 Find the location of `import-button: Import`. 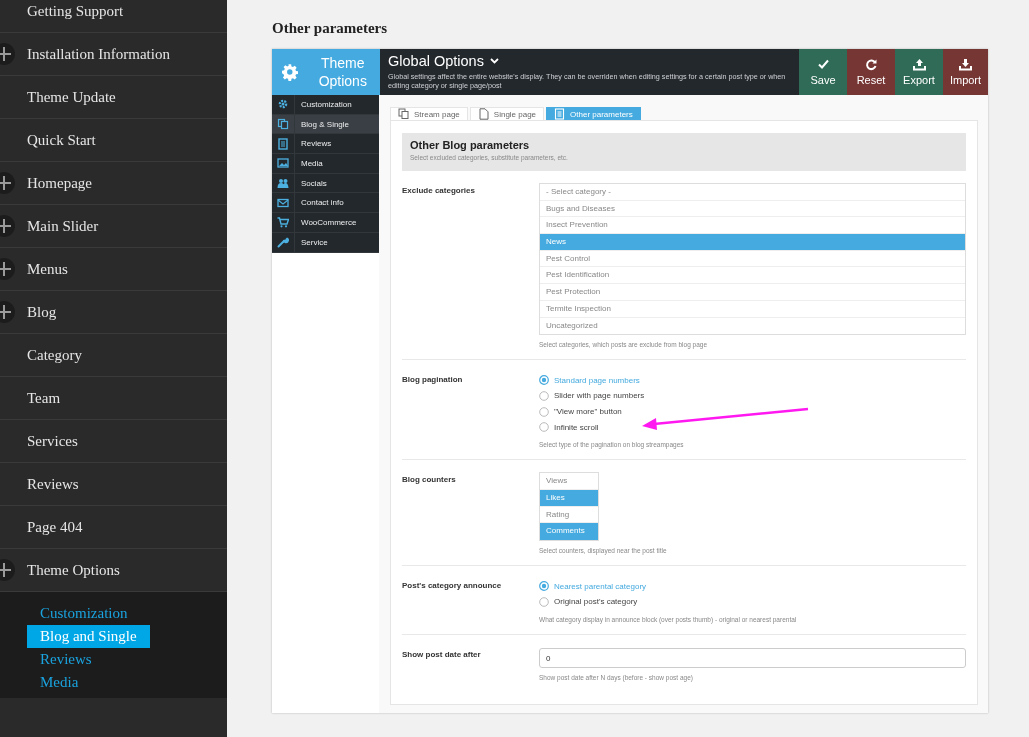

import-button: Import is located at coordinates (965, 72).